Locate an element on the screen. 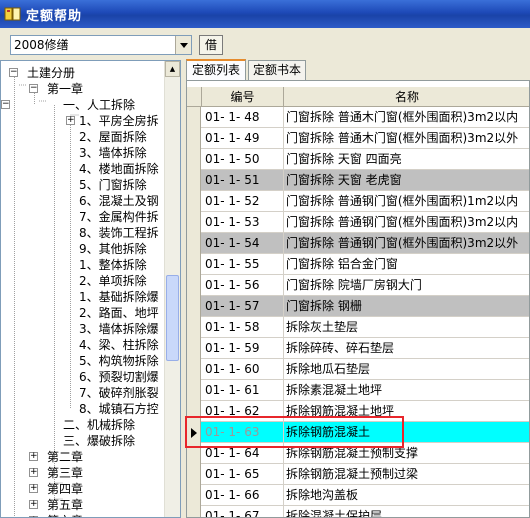 The height and width of the screenshot is (518, 530). table-row: 01- 1- 53 门窗拆除 普通钢门窗(框外围面积)3m2以内 is located at coordinates (358, 222).